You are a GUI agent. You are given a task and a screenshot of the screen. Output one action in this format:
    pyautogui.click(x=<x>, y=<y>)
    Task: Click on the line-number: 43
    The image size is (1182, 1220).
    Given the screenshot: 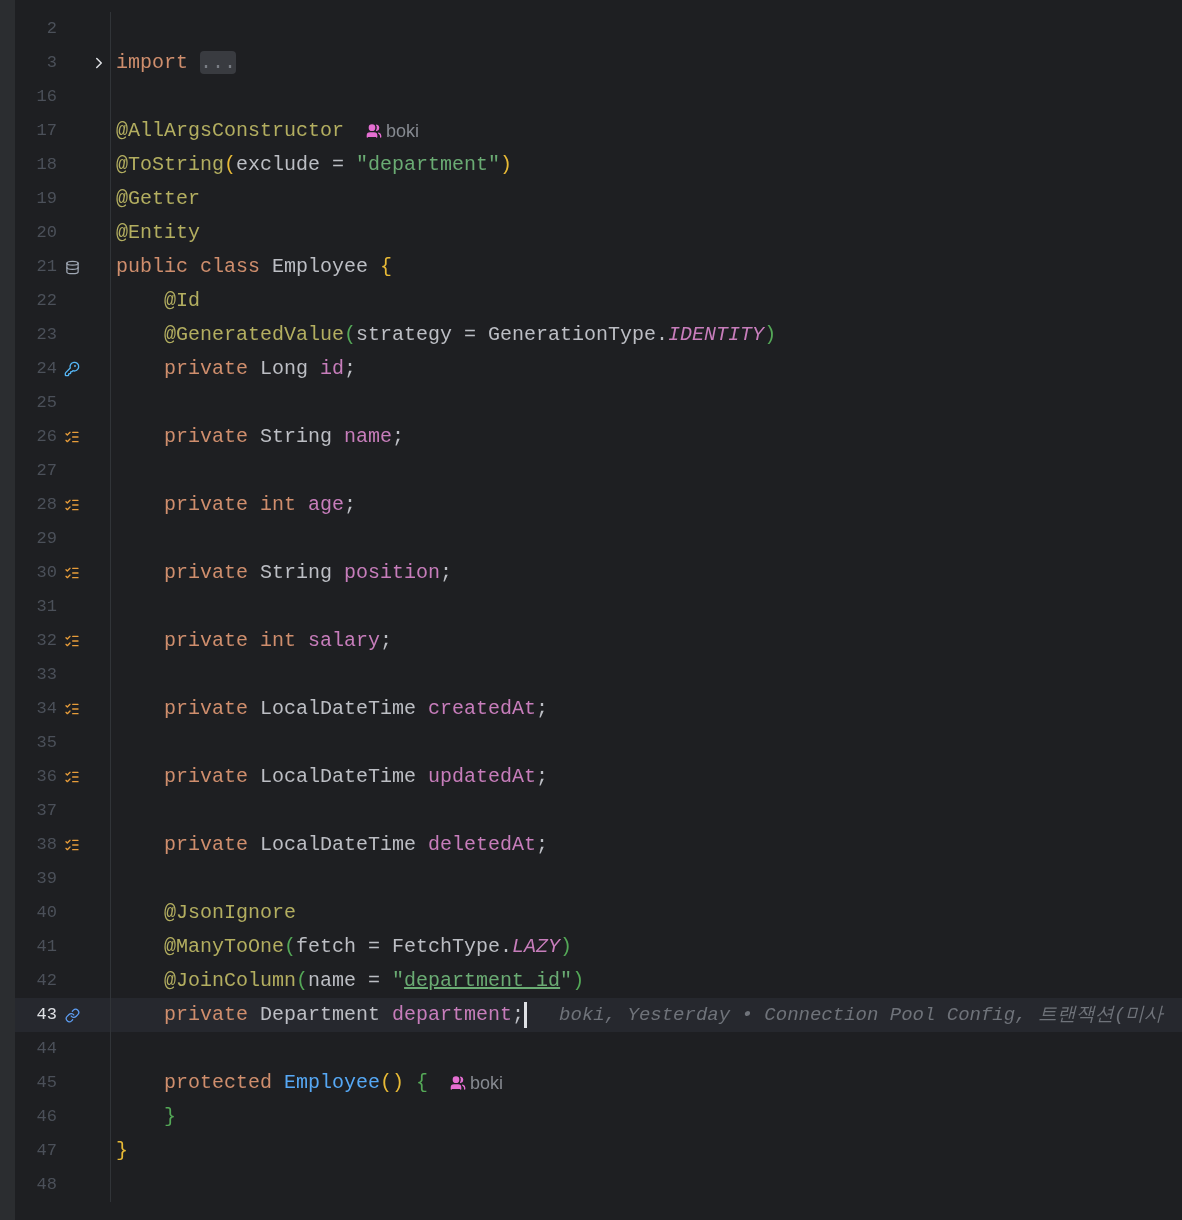 What is the action you would take?
    pyautogui.click(x=46, y=1015)
    